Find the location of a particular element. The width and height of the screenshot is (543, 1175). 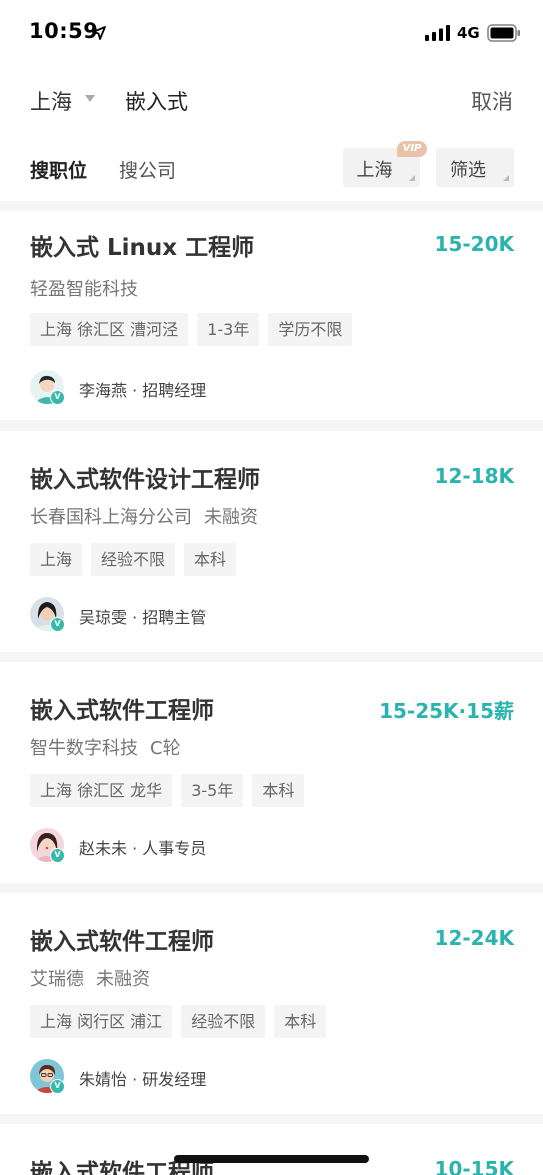

job-salary: 10-15K is located at coordinates (474, 1166).